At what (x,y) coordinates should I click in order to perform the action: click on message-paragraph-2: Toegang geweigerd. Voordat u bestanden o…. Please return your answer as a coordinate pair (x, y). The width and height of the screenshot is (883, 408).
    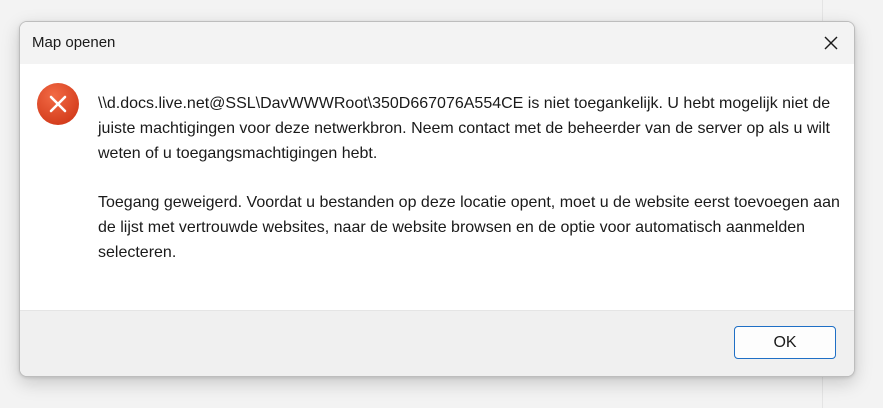
    Looking at the image, I should click on (469, 227).